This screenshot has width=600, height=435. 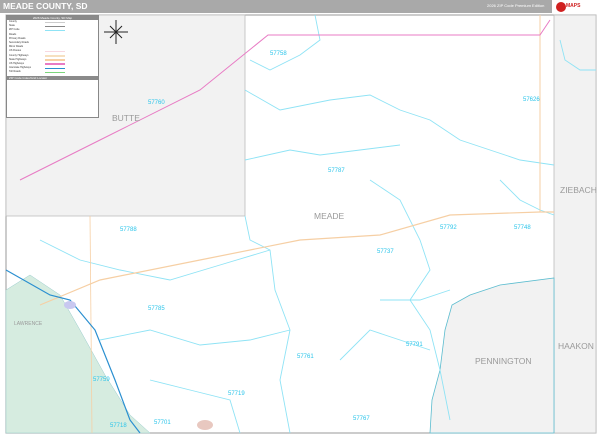 I want to click on zip-label: 57626, so click(x=531, y=100).